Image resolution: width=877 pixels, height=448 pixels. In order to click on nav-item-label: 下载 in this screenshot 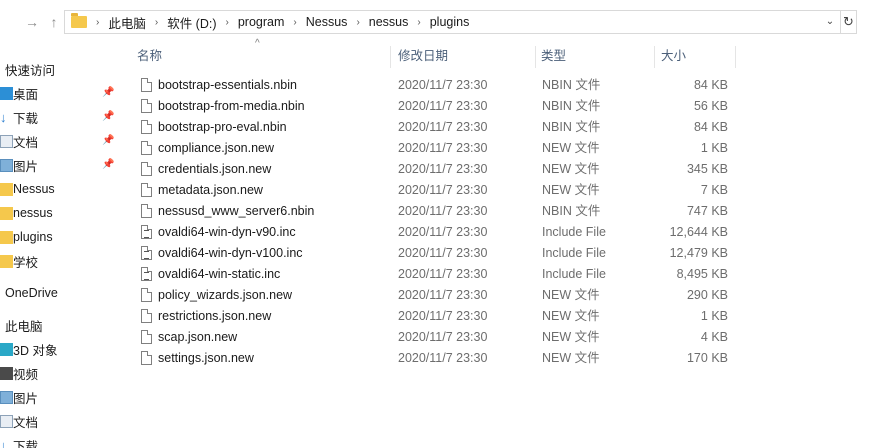, I will do `click(26, 118)`.